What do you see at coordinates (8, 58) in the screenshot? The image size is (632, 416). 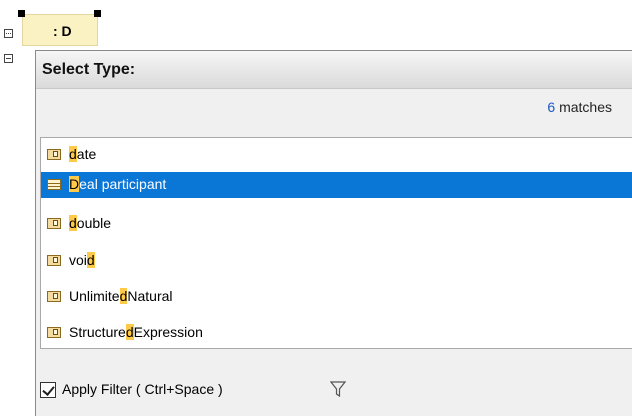 I see `collapse-icon` at bounding box center [8, 58].